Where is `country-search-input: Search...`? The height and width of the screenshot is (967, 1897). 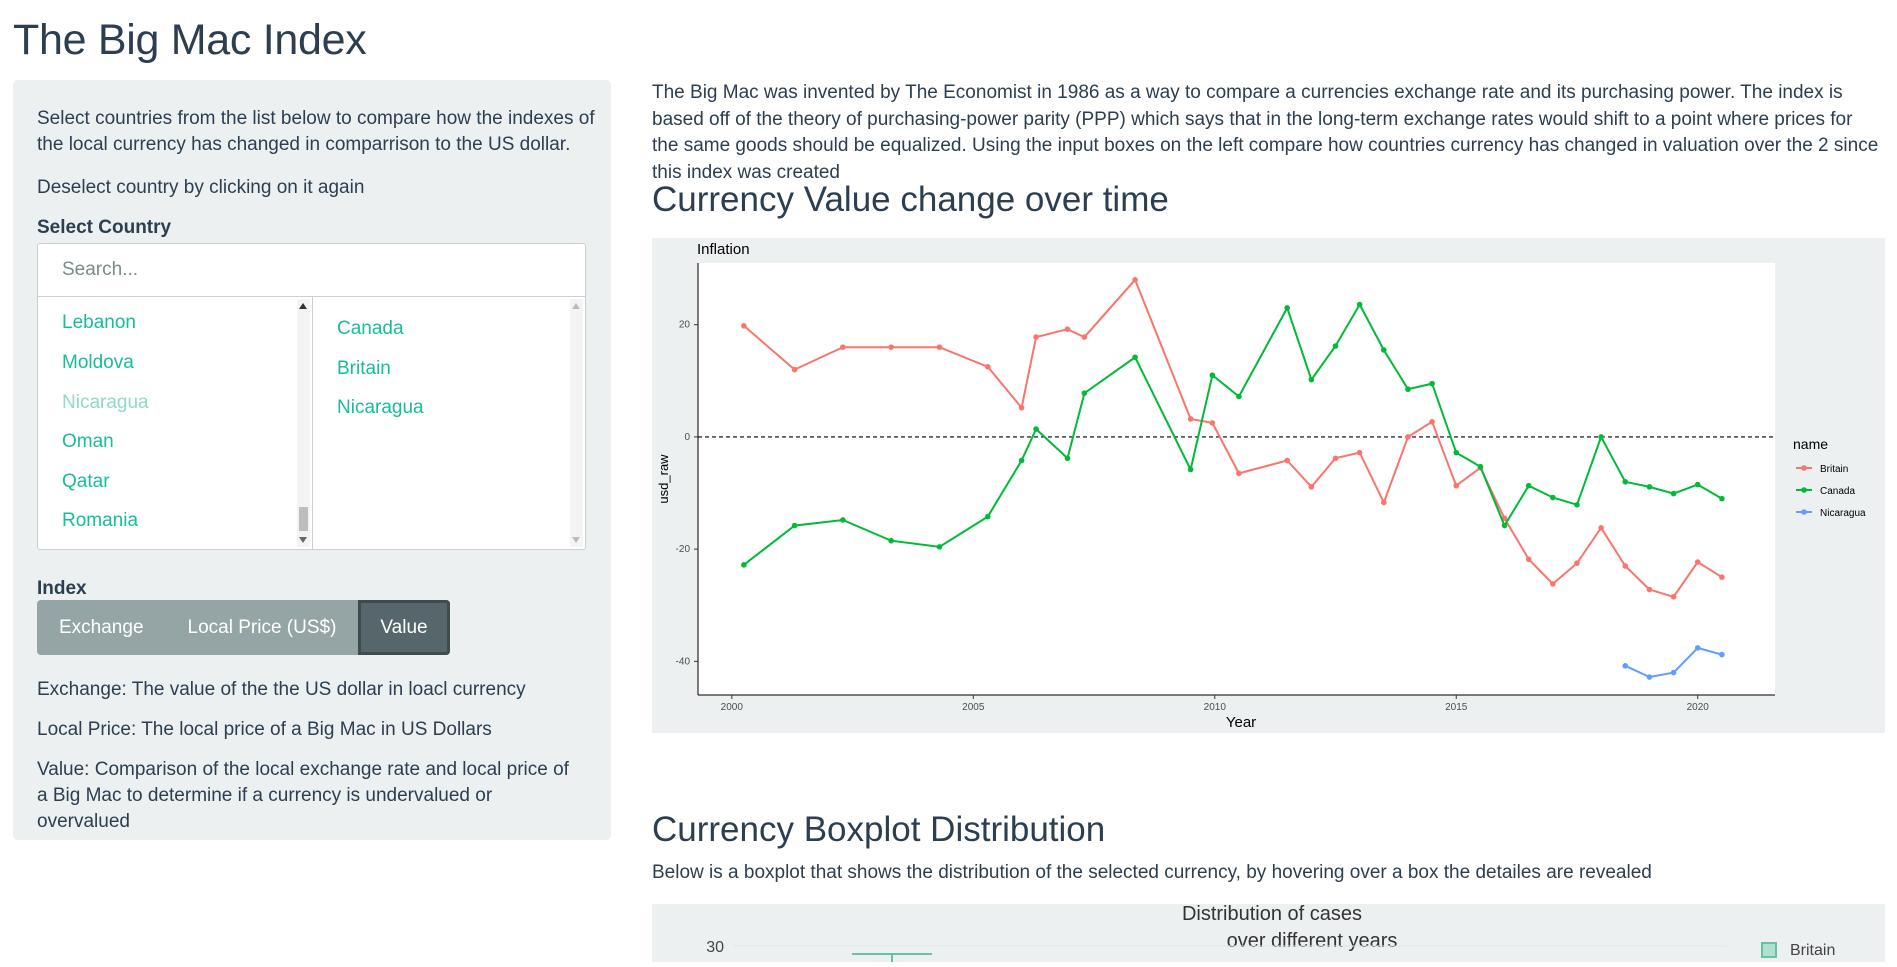
country-search-input: Search... is located at coordinates (311, 270).